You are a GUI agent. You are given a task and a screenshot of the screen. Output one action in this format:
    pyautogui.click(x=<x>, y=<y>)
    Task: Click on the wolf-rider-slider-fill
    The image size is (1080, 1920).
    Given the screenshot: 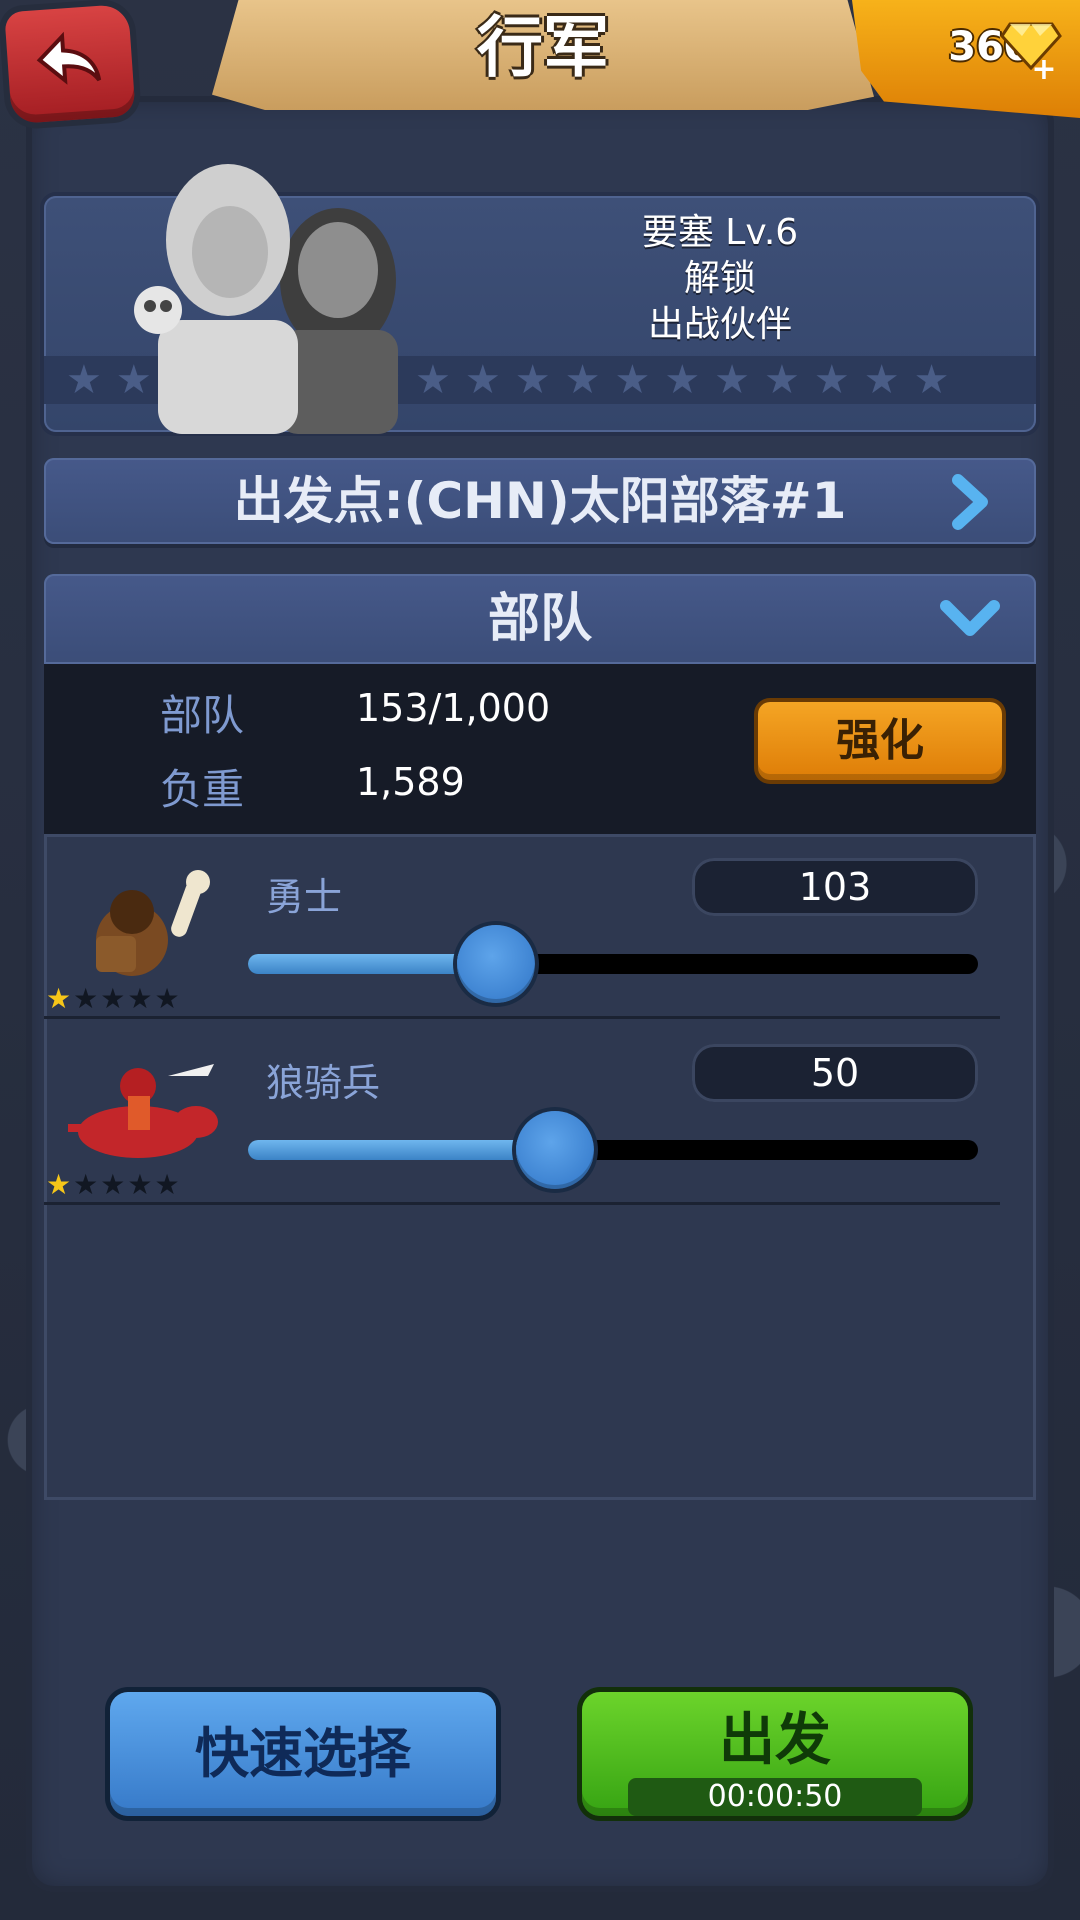 What is the action you would take?
    pyautogui.click(x=401, y=1150)
    